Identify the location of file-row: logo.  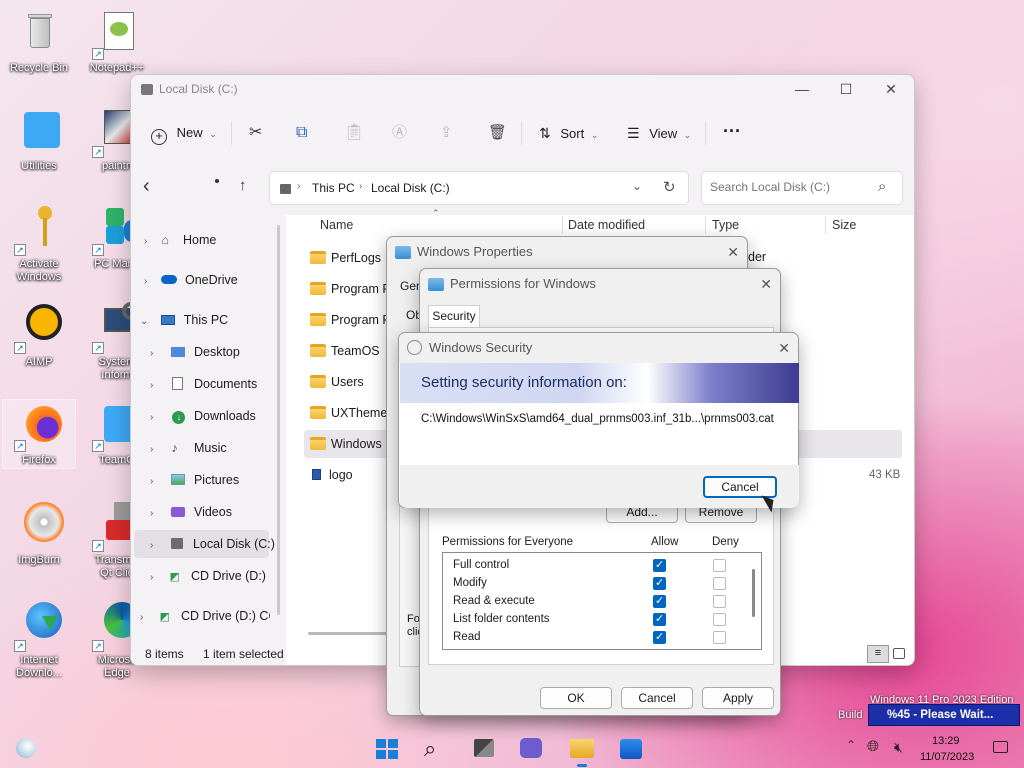
(331, 475).